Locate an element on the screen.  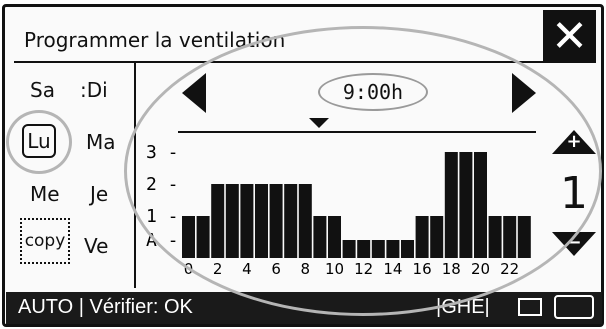
day-monday-label: Lu is located at coordinates (39, 141).